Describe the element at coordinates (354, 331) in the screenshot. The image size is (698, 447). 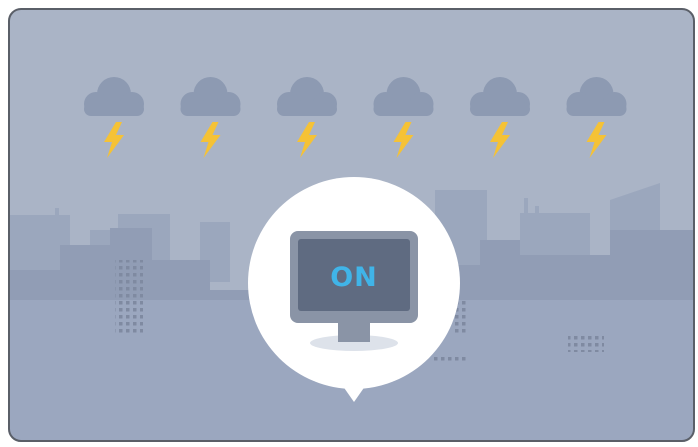
I see `monitor-stand` at that location.